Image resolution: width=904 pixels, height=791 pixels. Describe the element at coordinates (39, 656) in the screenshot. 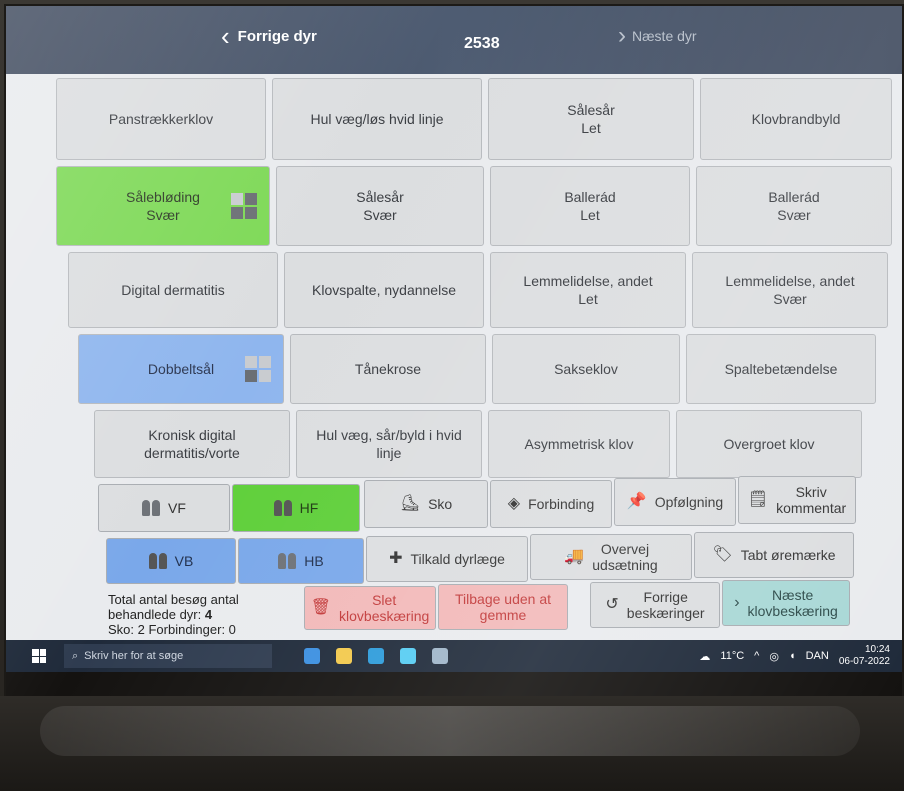

I see `windows-start-icon` at that location.